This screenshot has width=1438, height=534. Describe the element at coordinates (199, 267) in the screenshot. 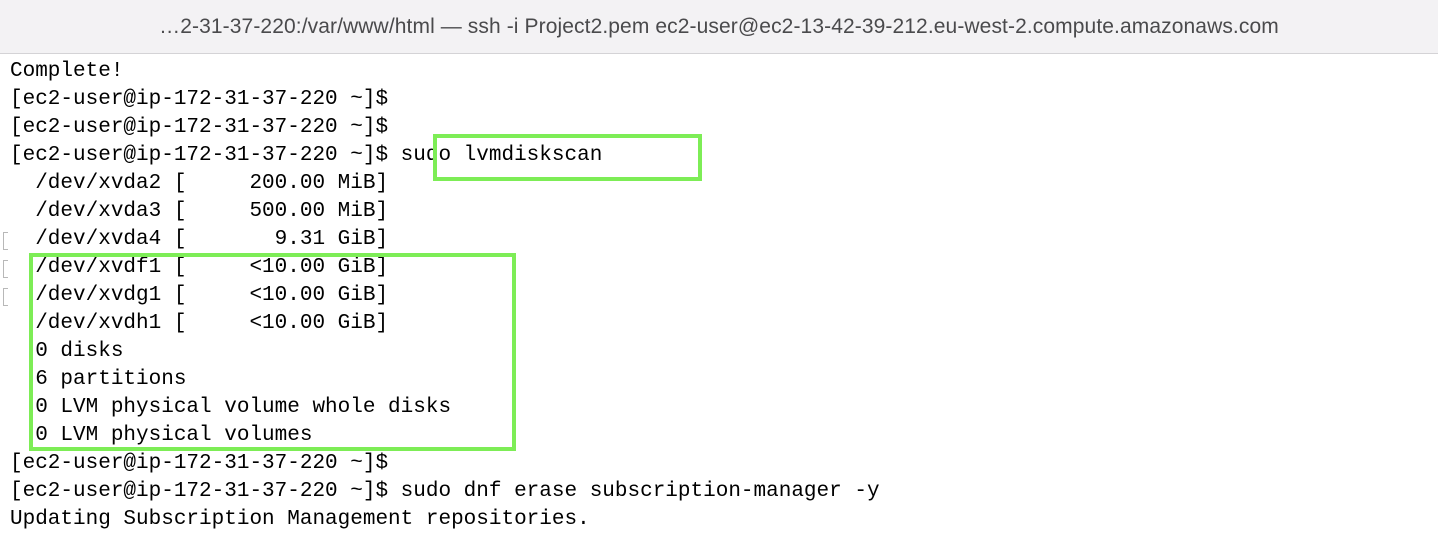

I see `terminal-line: /dev/xvdf1 [ <10.00 GiB]` at that location.